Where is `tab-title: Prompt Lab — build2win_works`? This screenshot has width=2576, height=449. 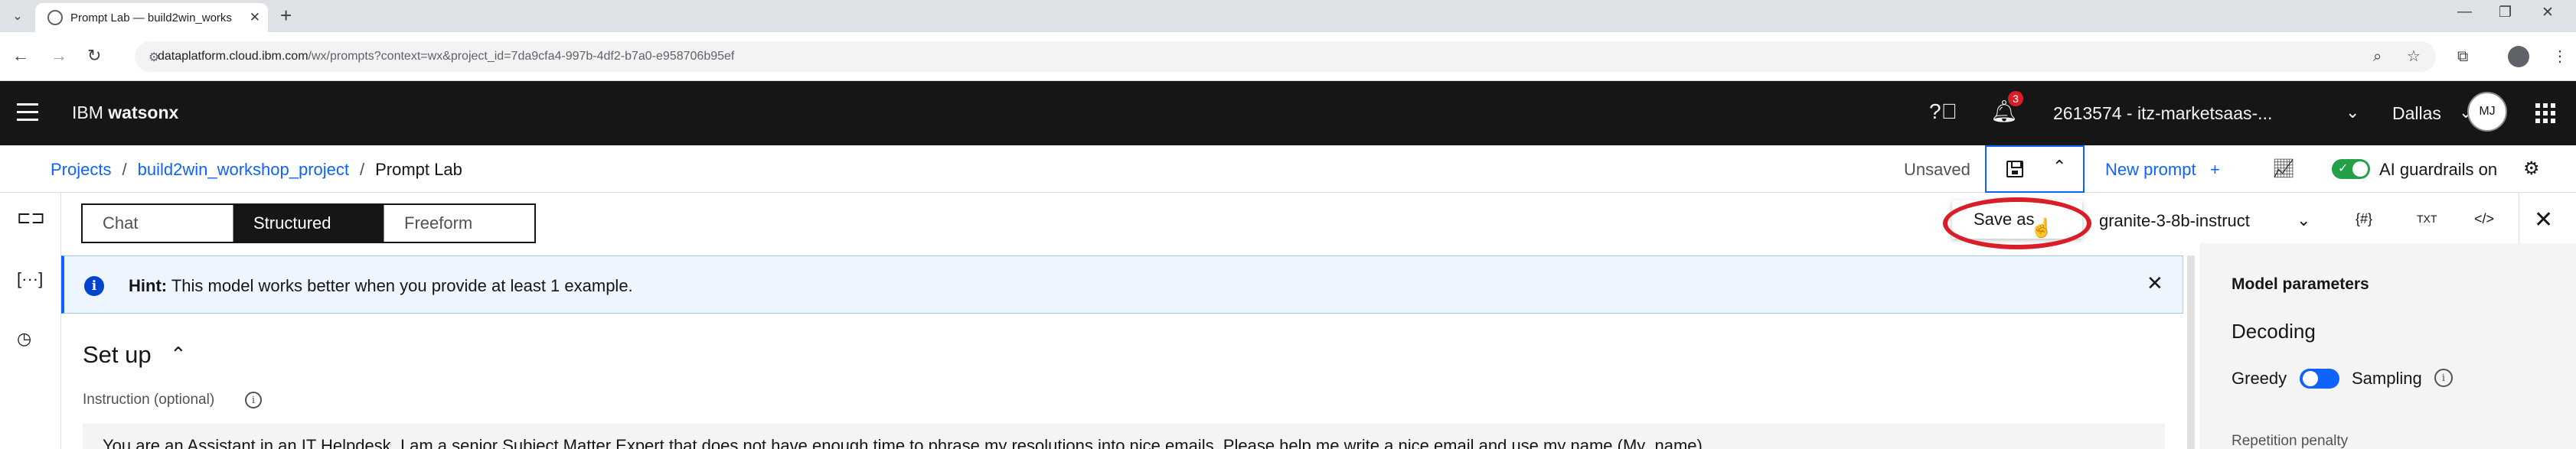
tab-title: Prompt Lab — build2win_works is located at coordinates (151, 17).